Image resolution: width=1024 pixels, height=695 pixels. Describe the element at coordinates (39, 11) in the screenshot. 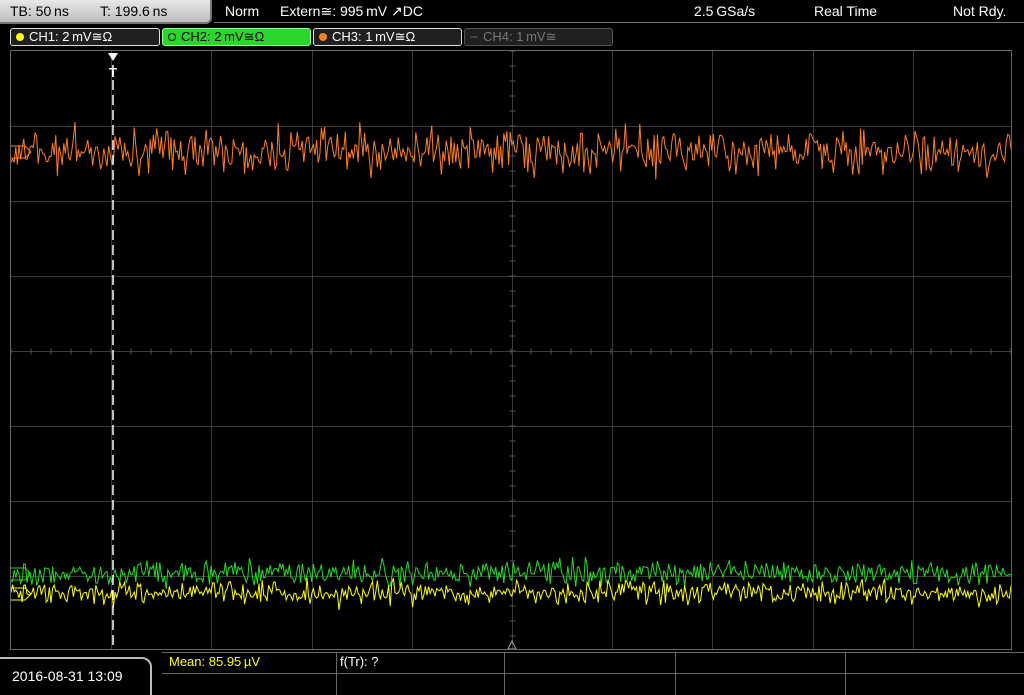

I see `timebase-label: TB: 50 ns` at that location.